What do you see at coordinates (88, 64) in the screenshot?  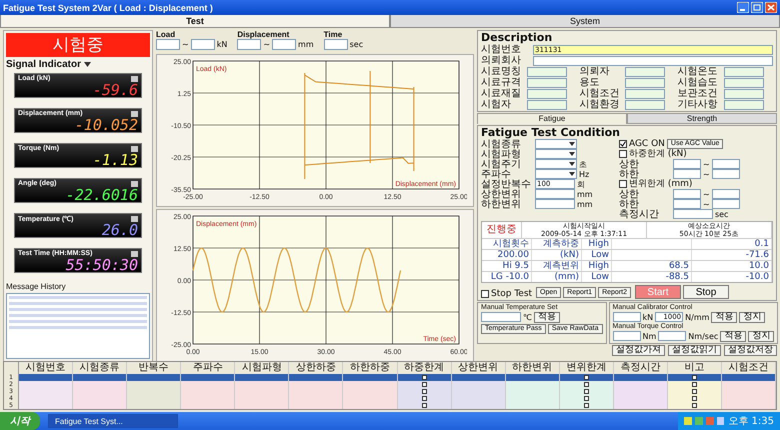 I see `caret-icon` at bounding box center [88, 64].